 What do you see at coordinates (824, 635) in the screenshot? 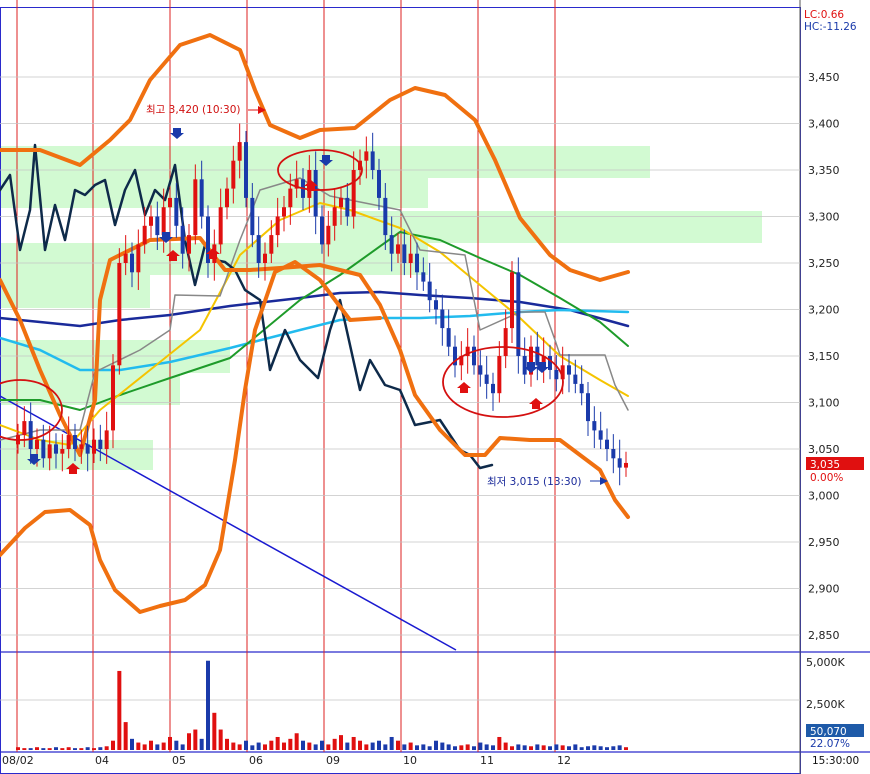
I see `y-tick-label: 2,850` at bounding box center [824, 635].